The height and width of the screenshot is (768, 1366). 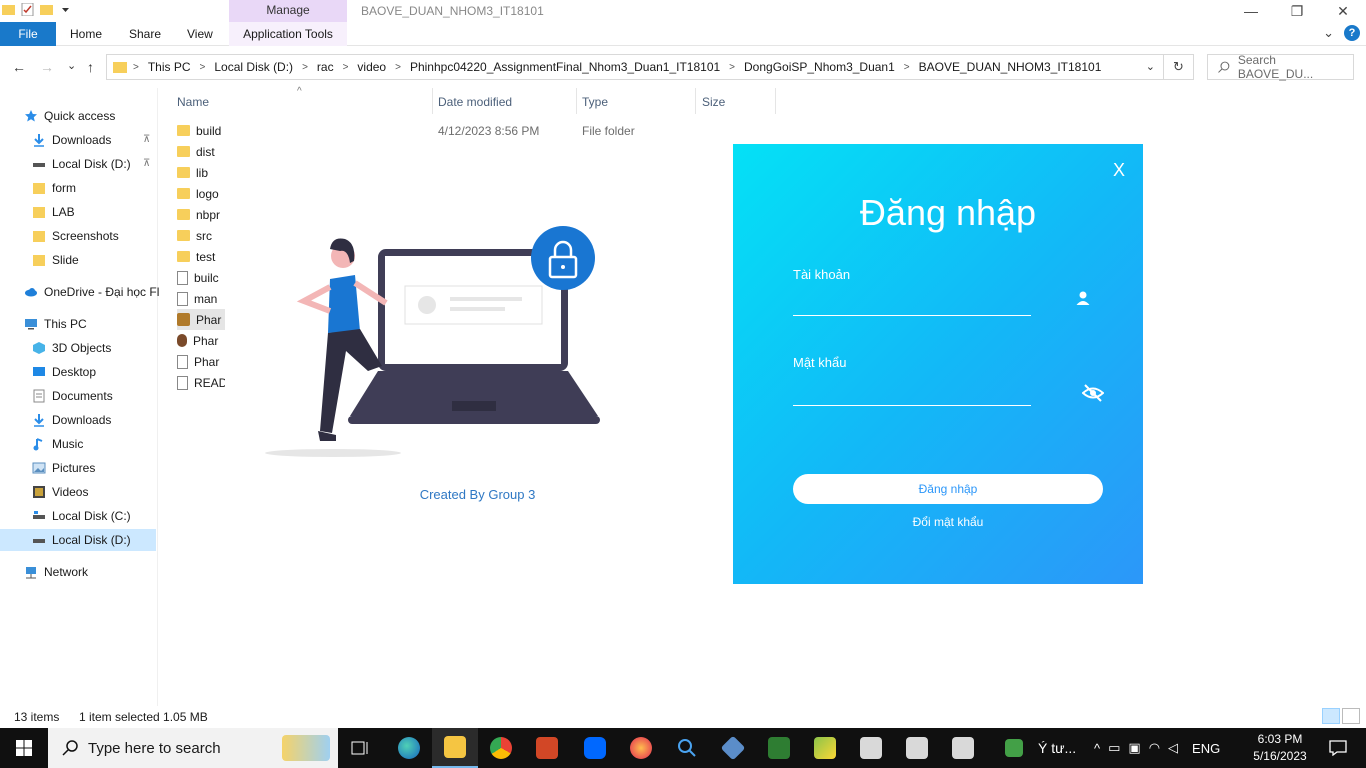 I want to click on tab-view: View, so click(x=200, y=34).